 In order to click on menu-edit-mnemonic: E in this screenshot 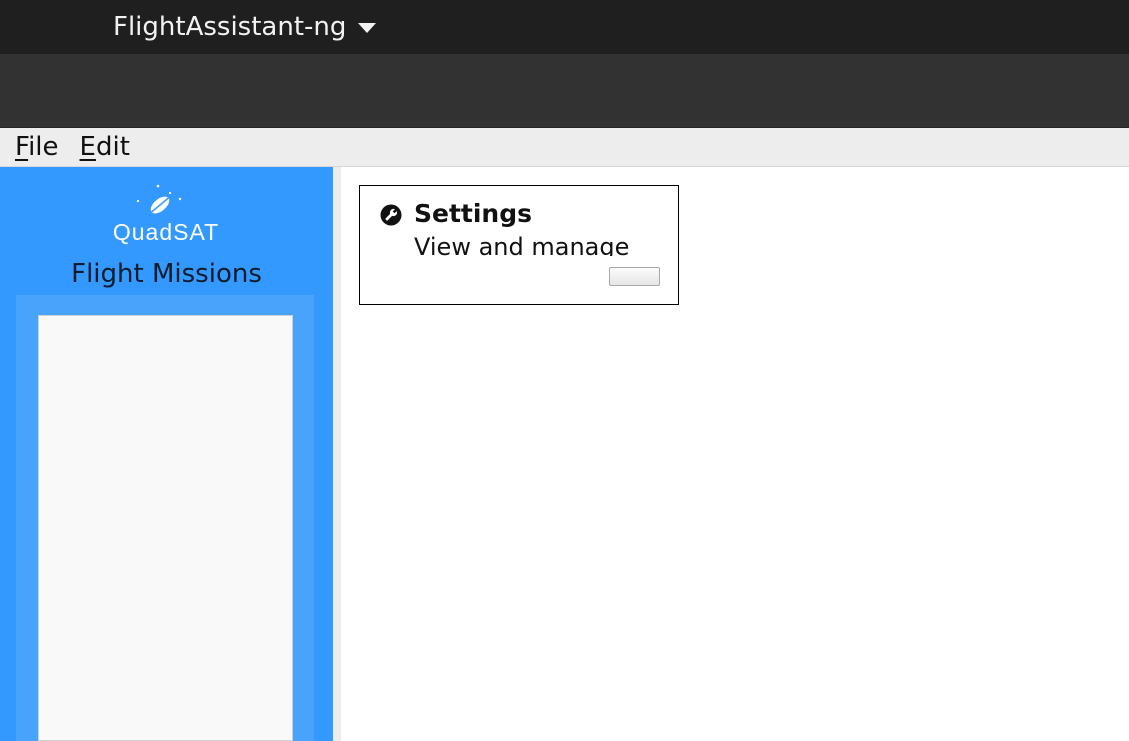, I will do `click(87, 147)`.